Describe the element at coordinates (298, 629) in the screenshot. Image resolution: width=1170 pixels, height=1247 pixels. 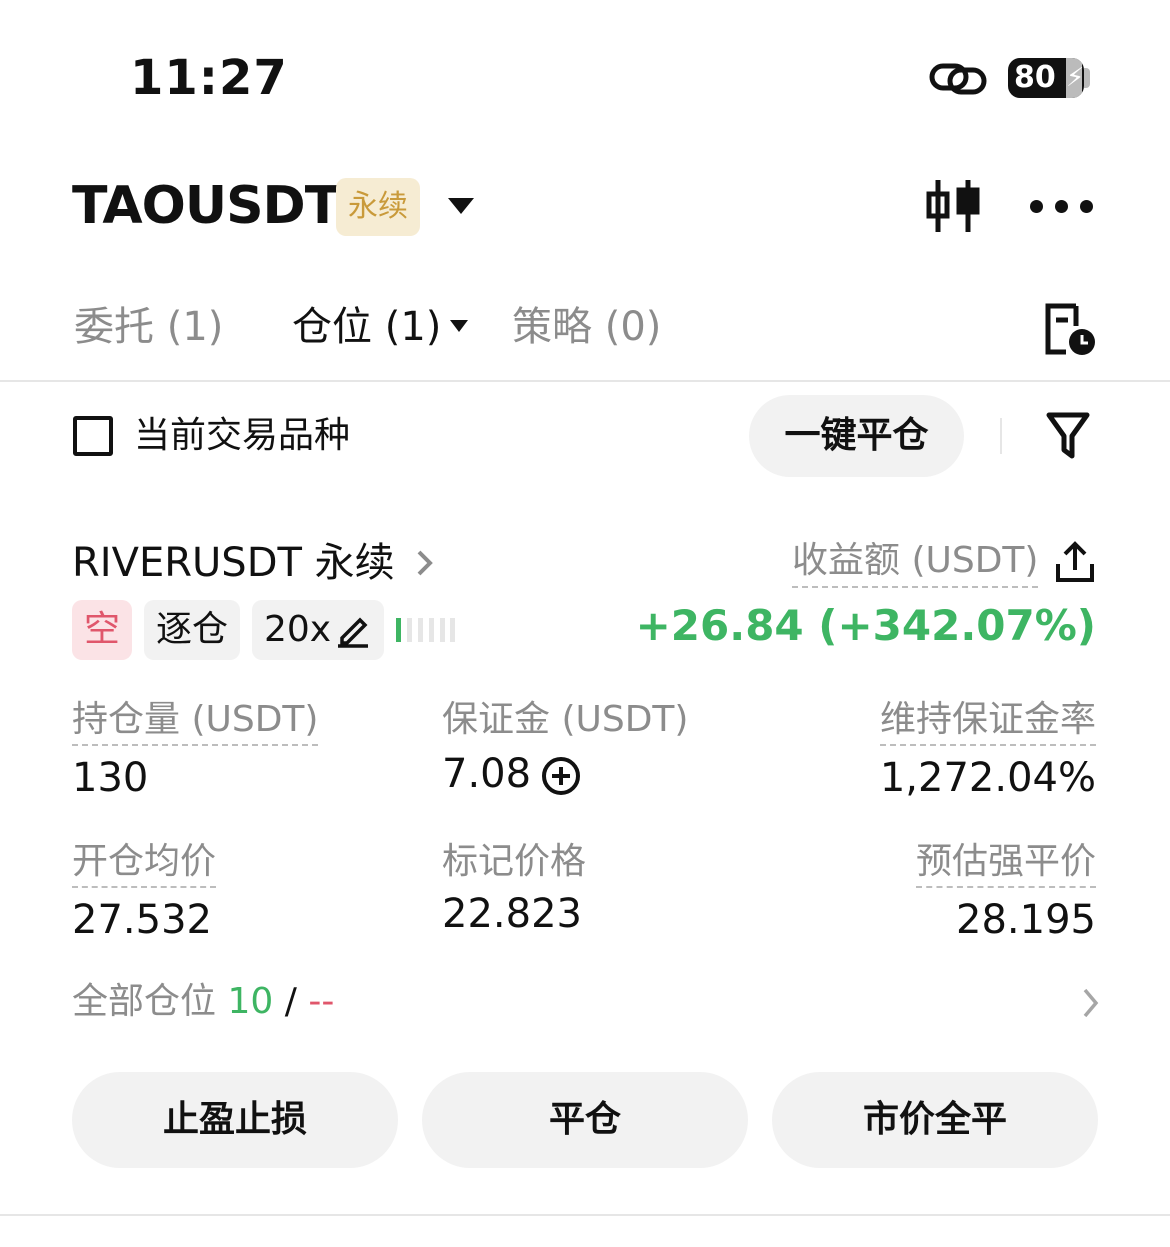
I see `leverage-value: 20x` at that location.